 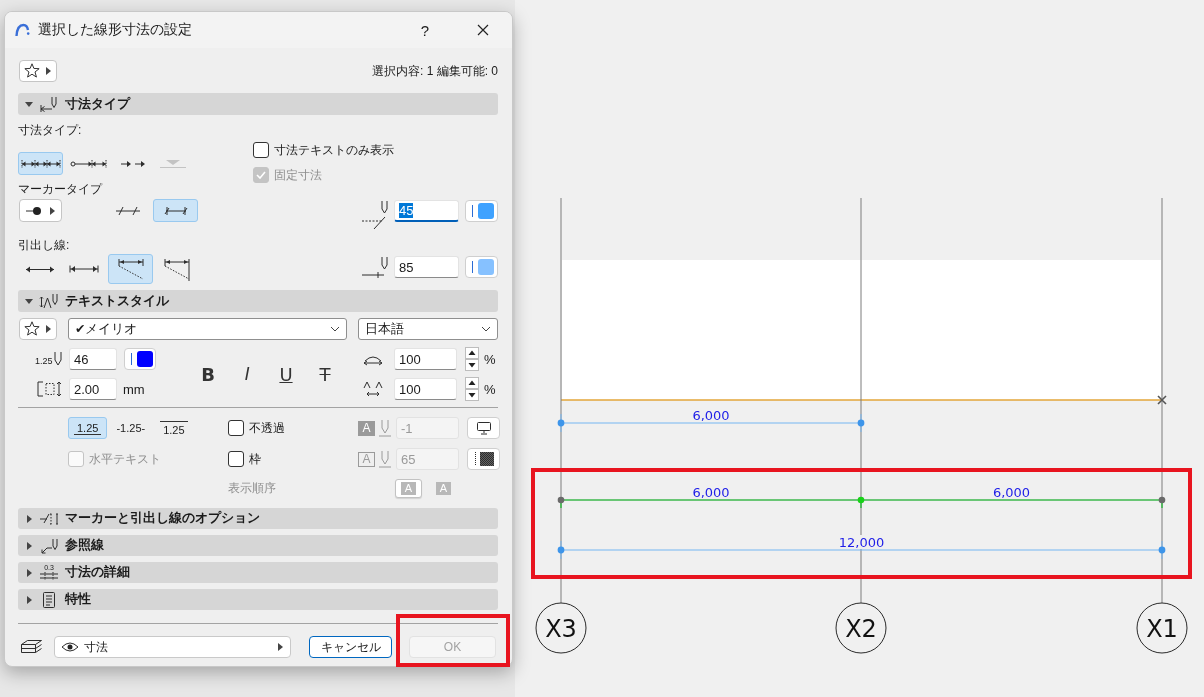 I want to click on window-title: 選択した線形寸法の設定, so click(x=115, y=30).